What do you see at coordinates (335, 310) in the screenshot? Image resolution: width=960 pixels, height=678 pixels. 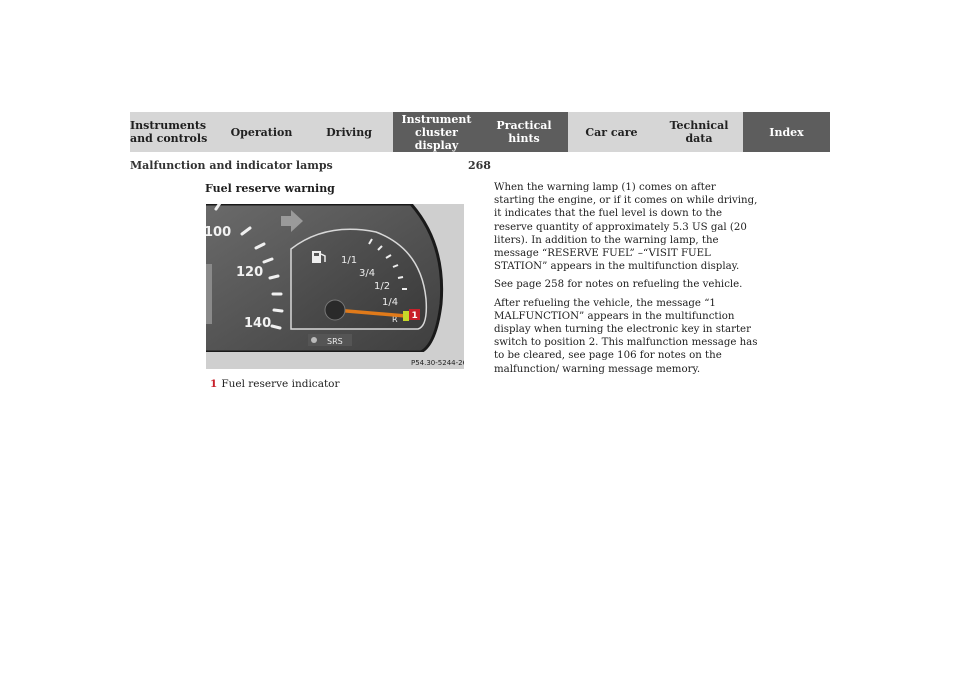 I see `needle-hub` at bounding box center [335, 310].